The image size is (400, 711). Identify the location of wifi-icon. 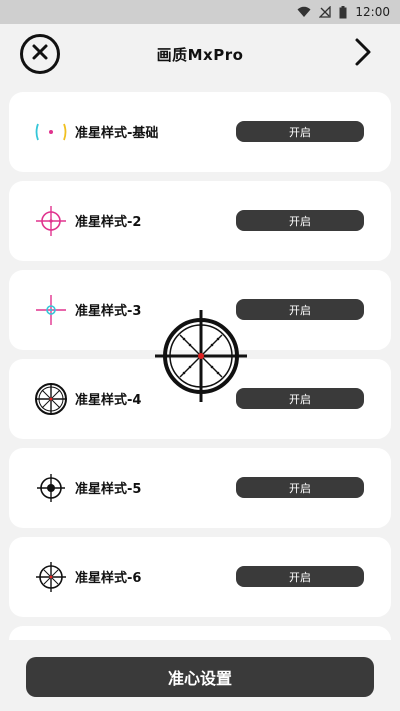
(304, 12).